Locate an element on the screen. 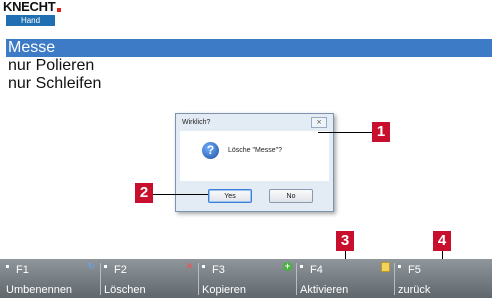 The width and height of the screenshot is (492, 298). list-item: nur Polieren is located at coordinates (249, 66).